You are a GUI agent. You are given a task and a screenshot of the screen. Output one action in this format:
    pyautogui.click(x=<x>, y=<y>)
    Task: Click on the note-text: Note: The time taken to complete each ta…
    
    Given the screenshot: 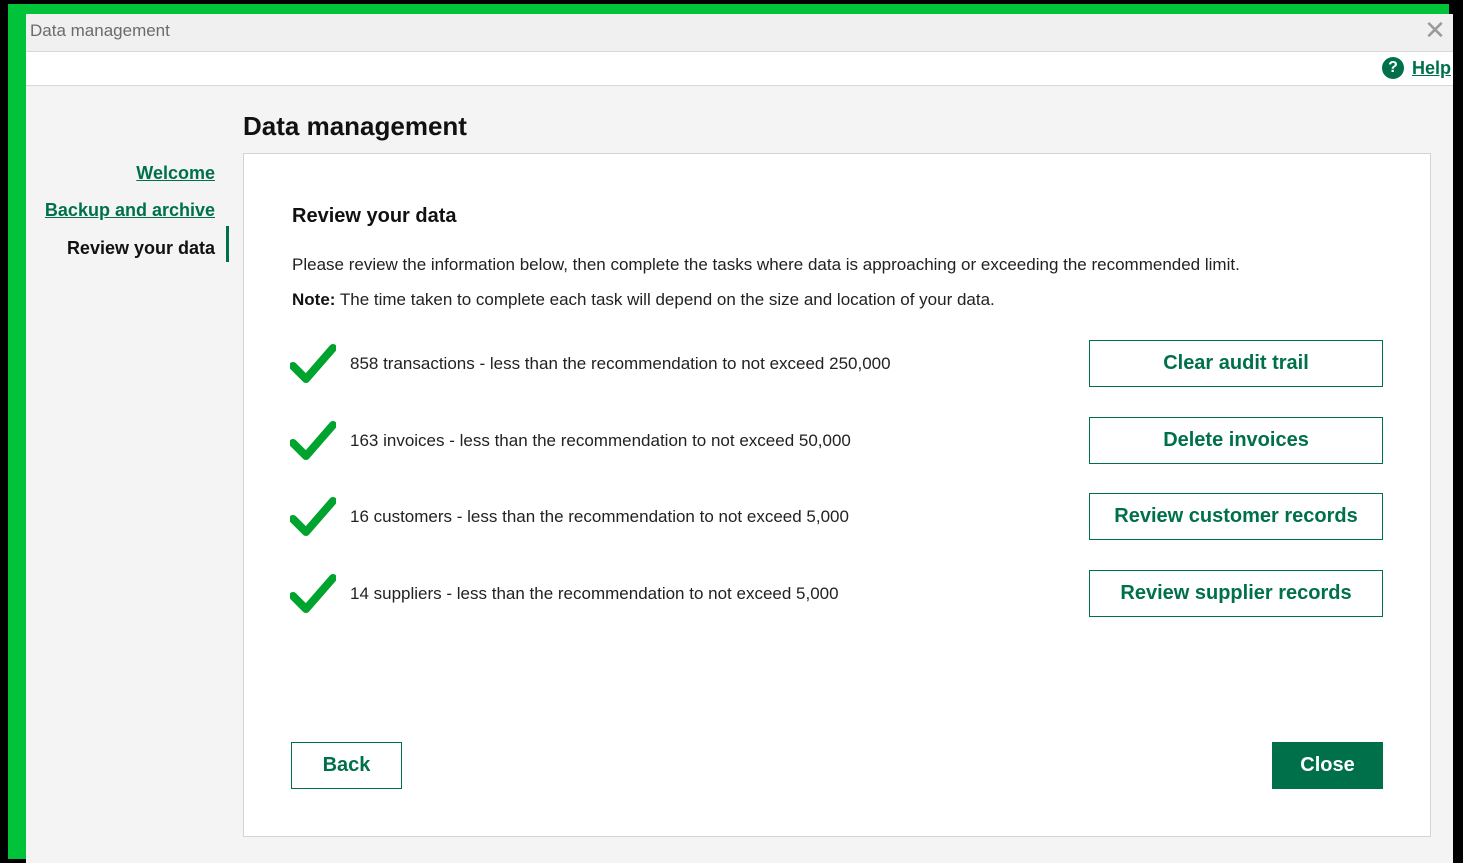 What is the action you would take?
    pyautogui.click(x=643, y=300)
    